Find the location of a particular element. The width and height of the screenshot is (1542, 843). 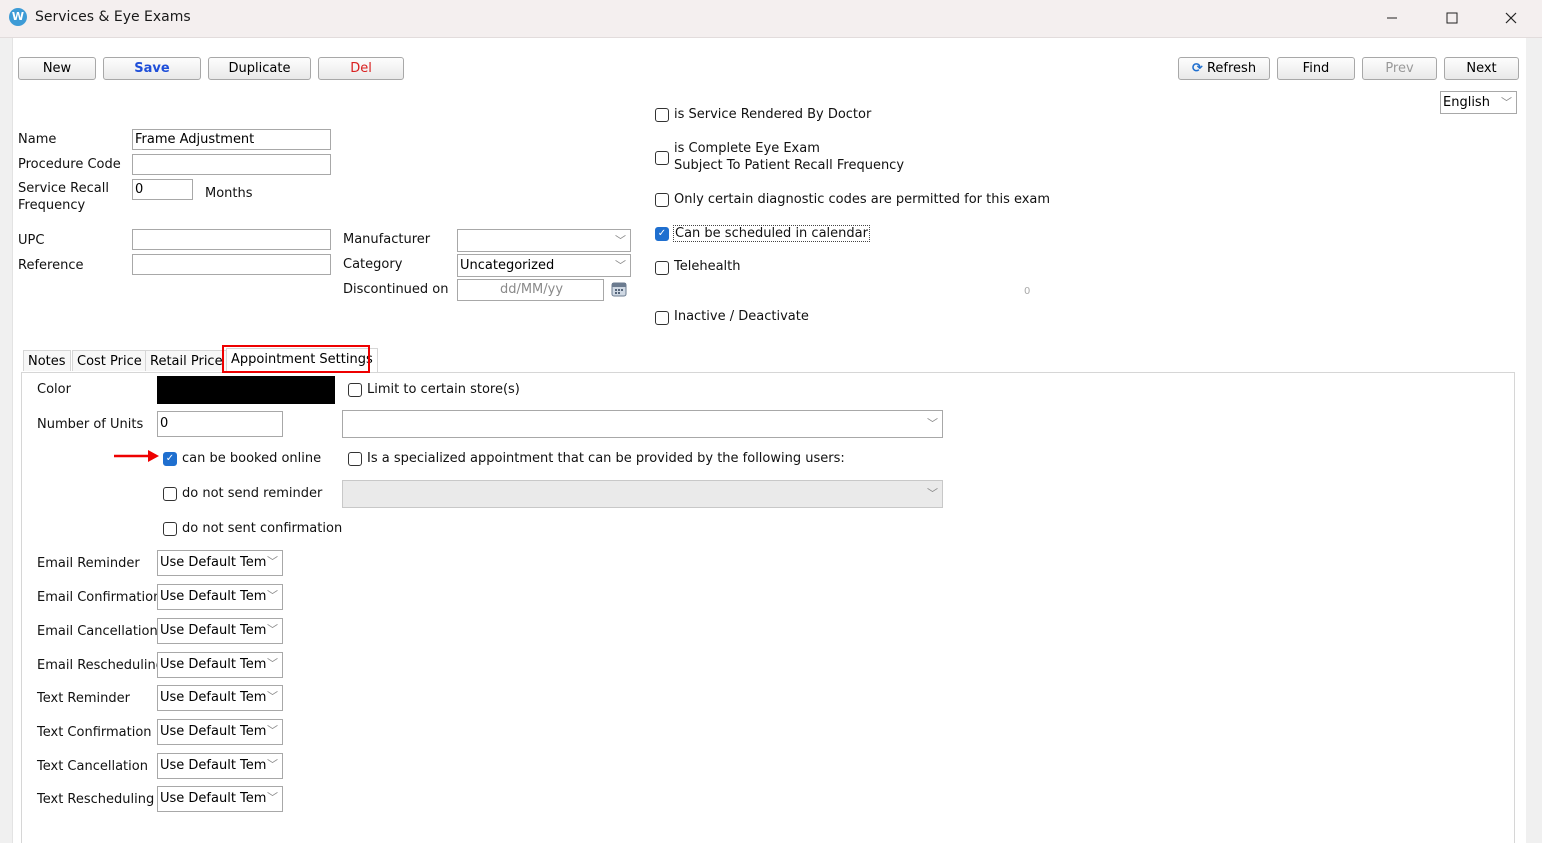

inactive-checkbox is located at coordinates (662, 318).